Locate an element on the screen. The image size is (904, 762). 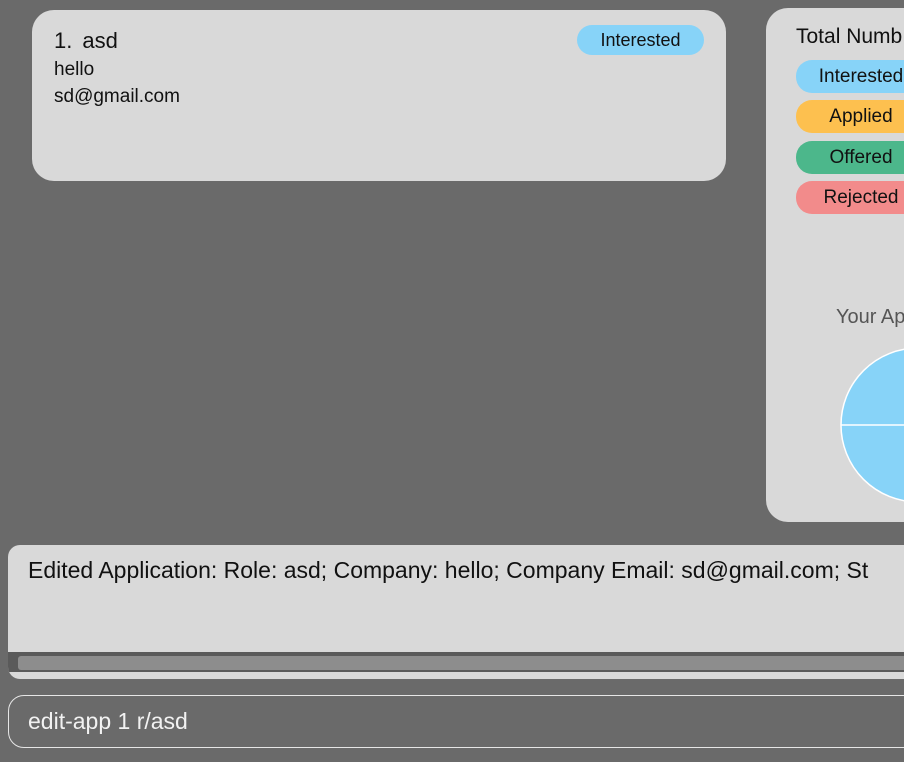
application-email: sd@gmail.com is located at coordinates (117, 96).